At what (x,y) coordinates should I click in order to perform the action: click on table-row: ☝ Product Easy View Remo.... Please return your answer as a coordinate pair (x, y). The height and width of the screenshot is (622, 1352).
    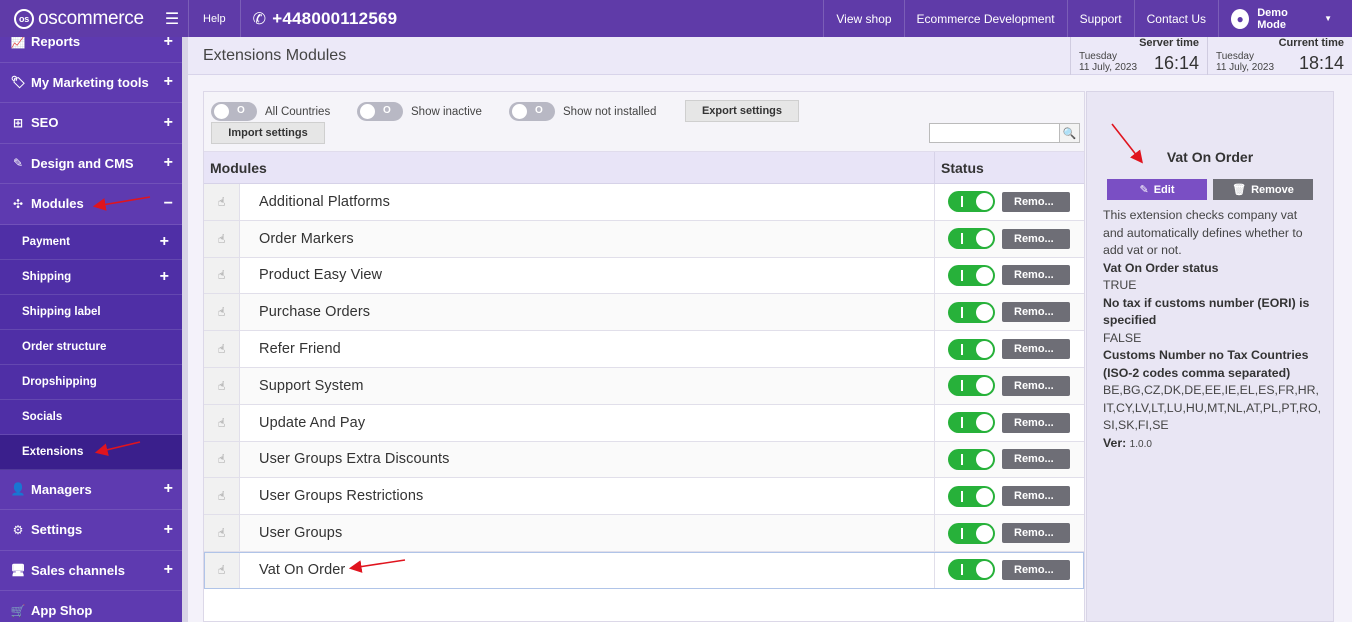
    Looking at the image, I should click on (644, 276).